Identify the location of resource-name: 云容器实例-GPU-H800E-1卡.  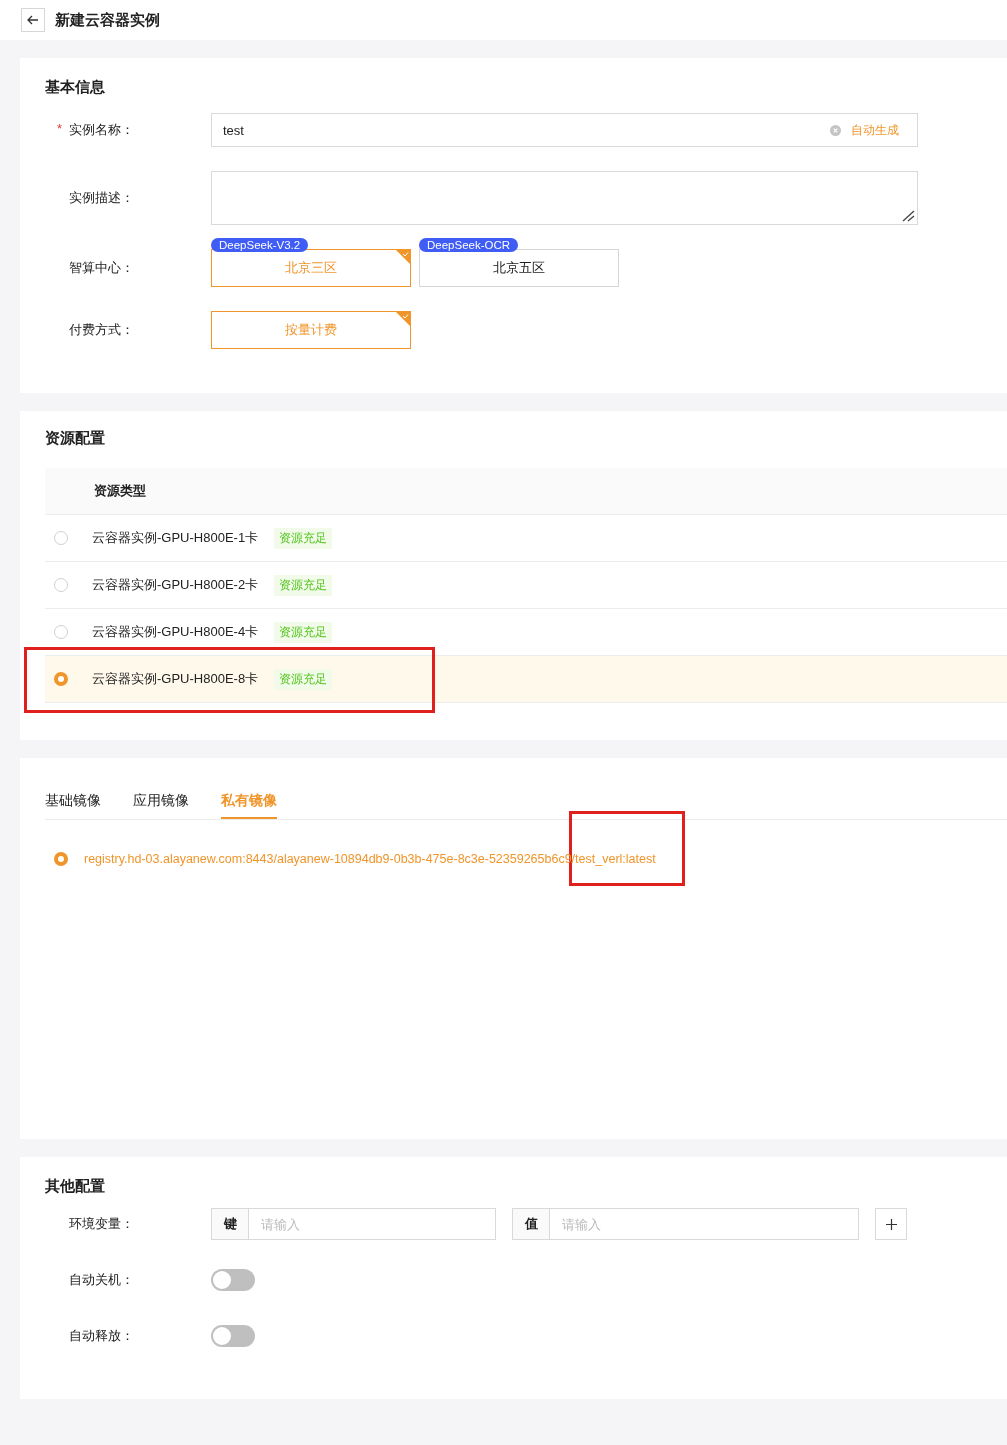
(175, 538).